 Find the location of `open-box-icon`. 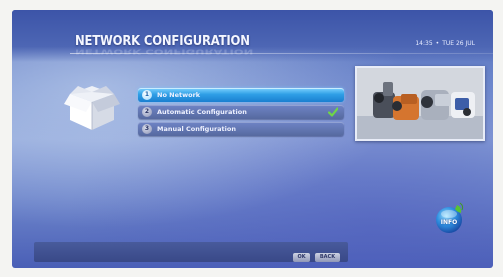

open-box-icon is located at coordinates (92, 108).